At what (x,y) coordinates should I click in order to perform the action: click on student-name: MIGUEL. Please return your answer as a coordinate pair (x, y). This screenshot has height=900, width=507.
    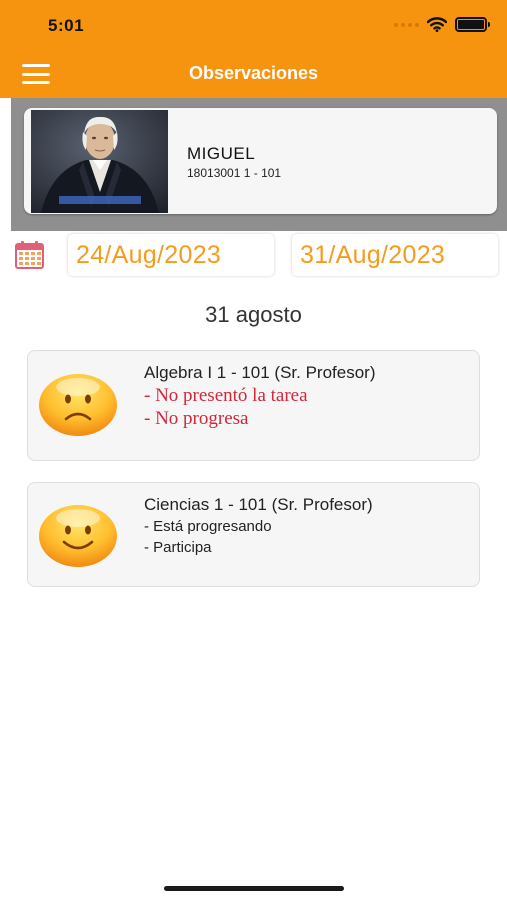
    Looking at the image, I should click on (221, 153).